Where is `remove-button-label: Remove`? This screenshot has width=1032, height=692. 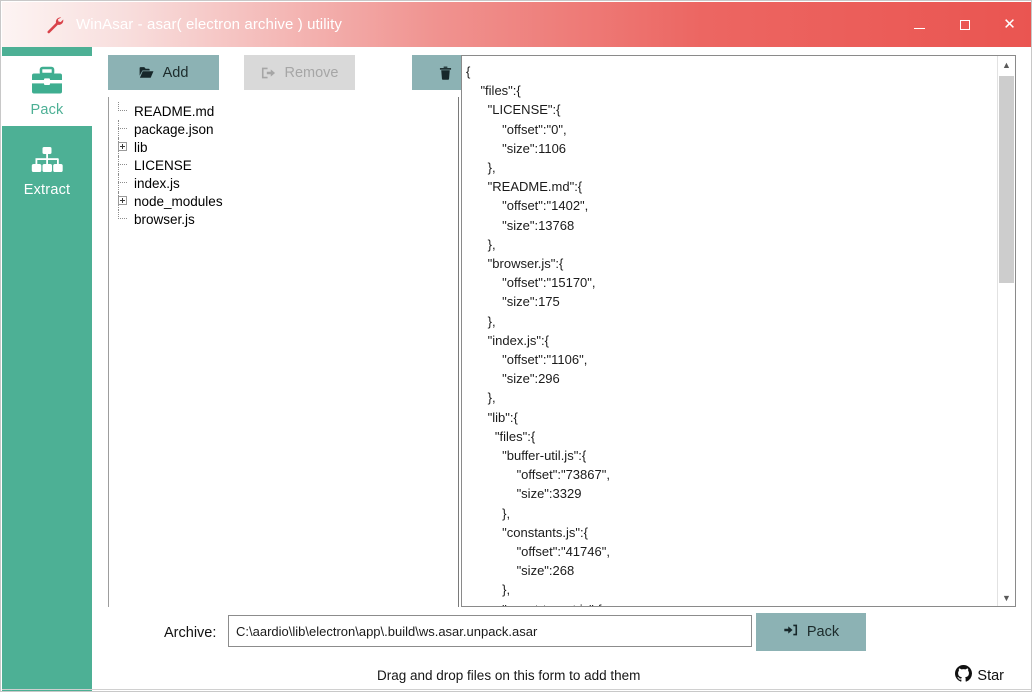
remove-button-label: Remove is located at coordinates (311, 72).